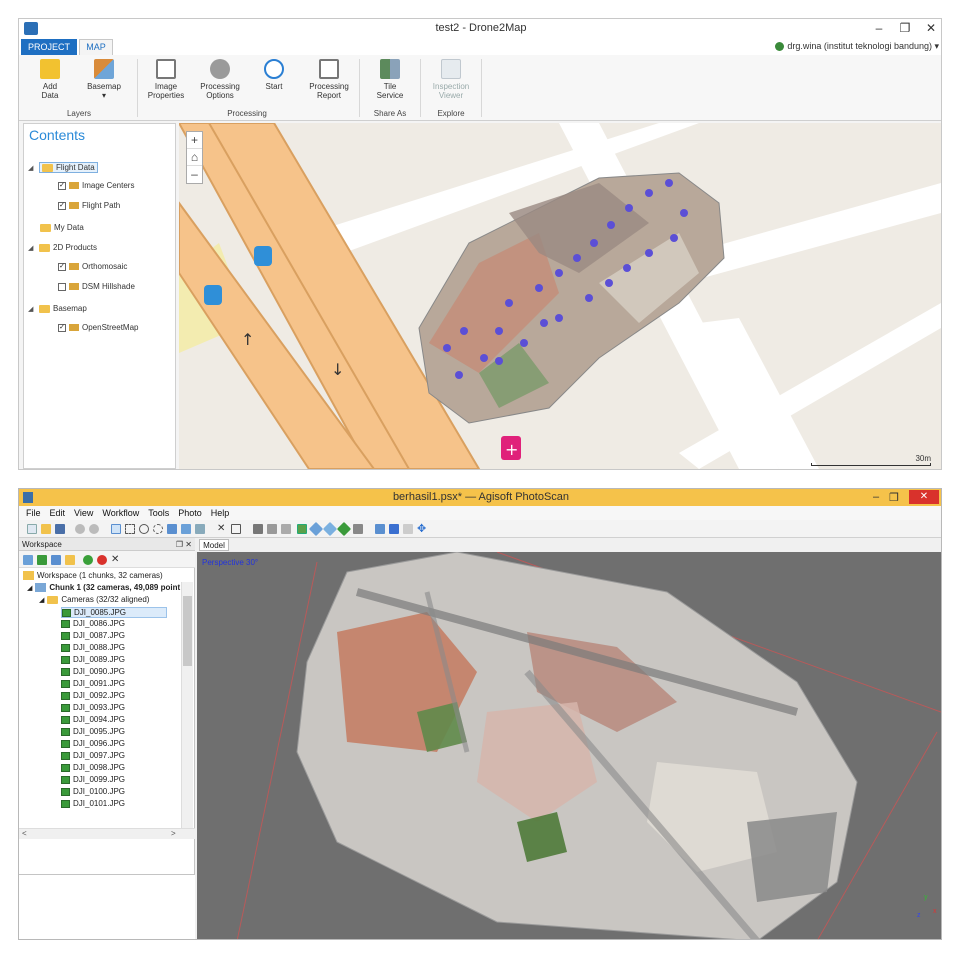 The height and width of the screenshot is (960, 960). I want to click on solid-icon, so click(316, 529).